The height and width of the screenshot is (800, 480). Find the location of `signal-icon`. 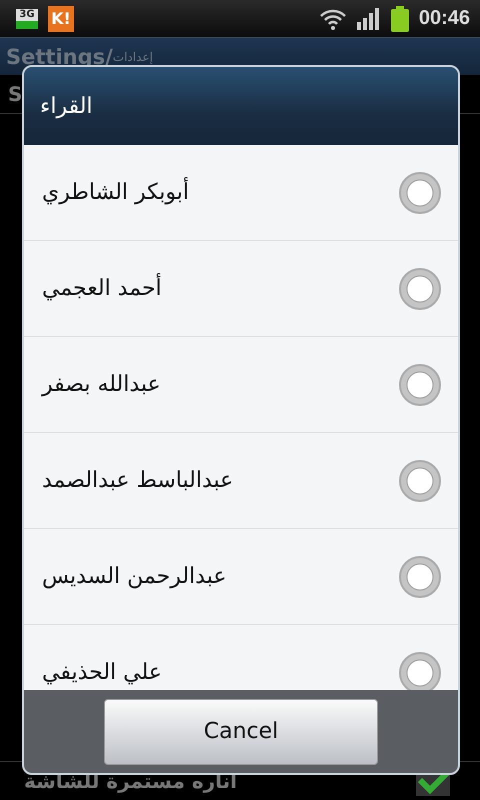

signal-icon is located at coordinates (368, 19).